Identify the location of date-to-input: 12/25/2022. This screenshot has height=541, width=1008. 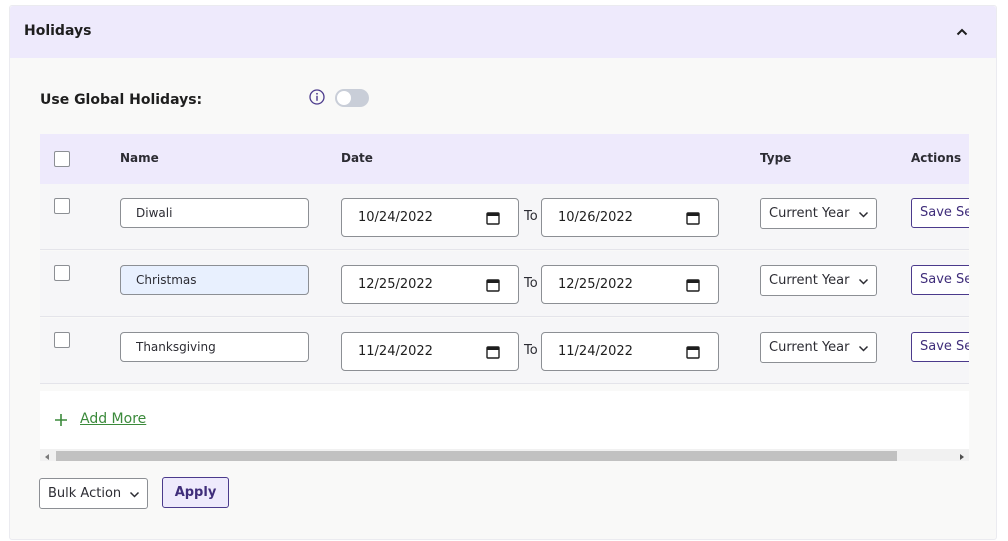
(630, 284).